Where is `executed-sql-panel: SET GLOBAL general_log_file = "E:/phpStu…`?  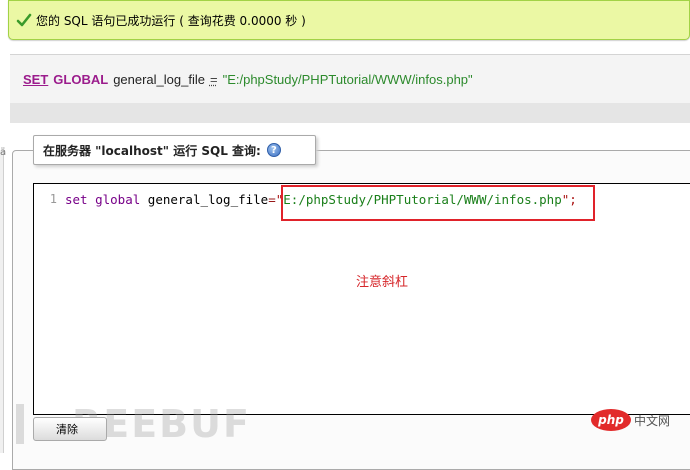
executed-sql-panel: SET GLOBAL general_log_file = "E:/phpStu… is located at coordinates (350, 88).